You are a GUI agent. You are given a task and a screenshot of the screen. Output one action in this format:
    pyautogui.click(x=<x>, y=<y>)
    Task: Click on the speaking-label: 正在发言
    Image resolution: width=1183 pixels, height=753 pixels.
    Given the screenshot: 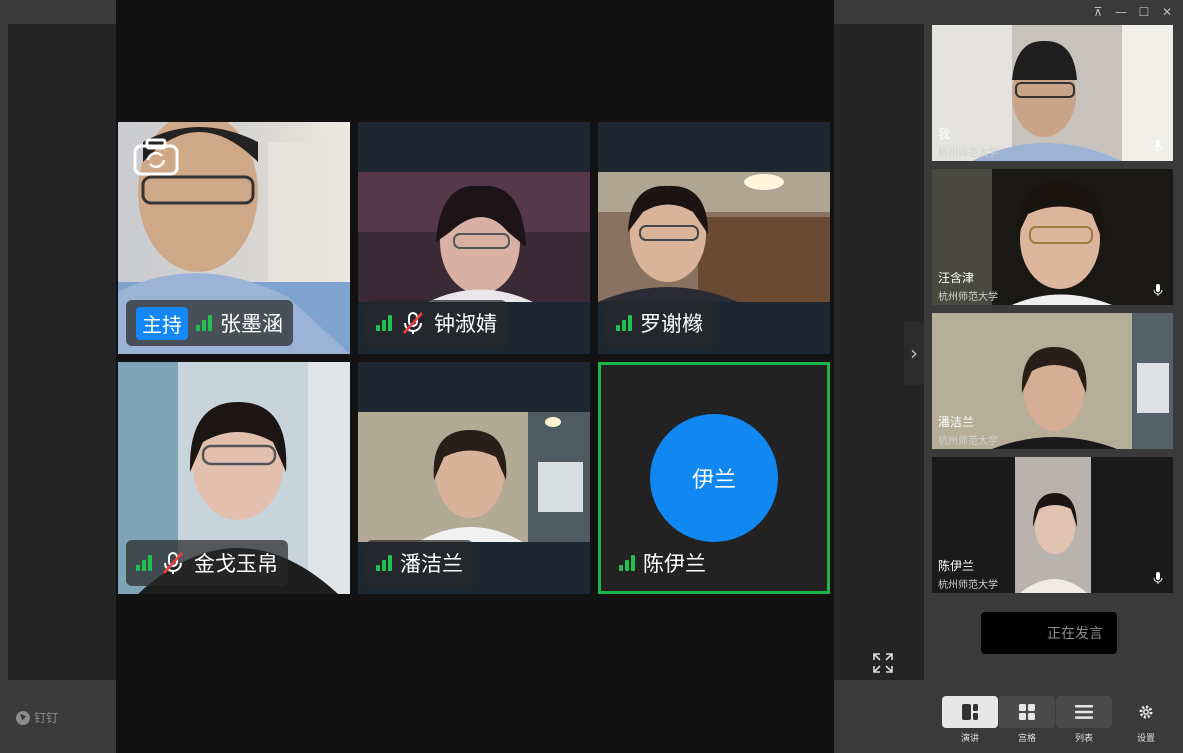 What is the action you would take?
    pyautogui.click(x=1075, y=634)
    